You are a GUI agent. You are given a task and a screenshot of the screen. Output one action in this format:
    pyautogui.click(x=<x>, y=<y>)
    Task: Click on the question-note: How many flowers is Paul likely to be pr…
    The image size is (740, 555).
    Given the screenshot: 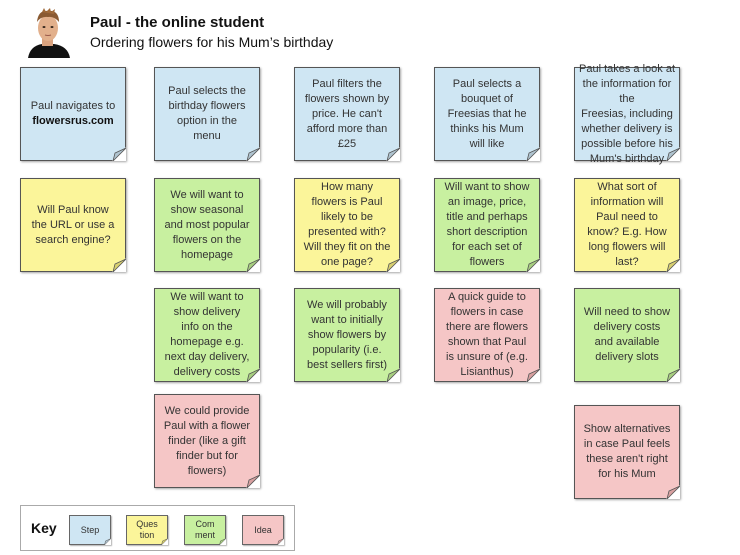 What is the action you would take?
    pyautogui.click(x=347, y=225)
    